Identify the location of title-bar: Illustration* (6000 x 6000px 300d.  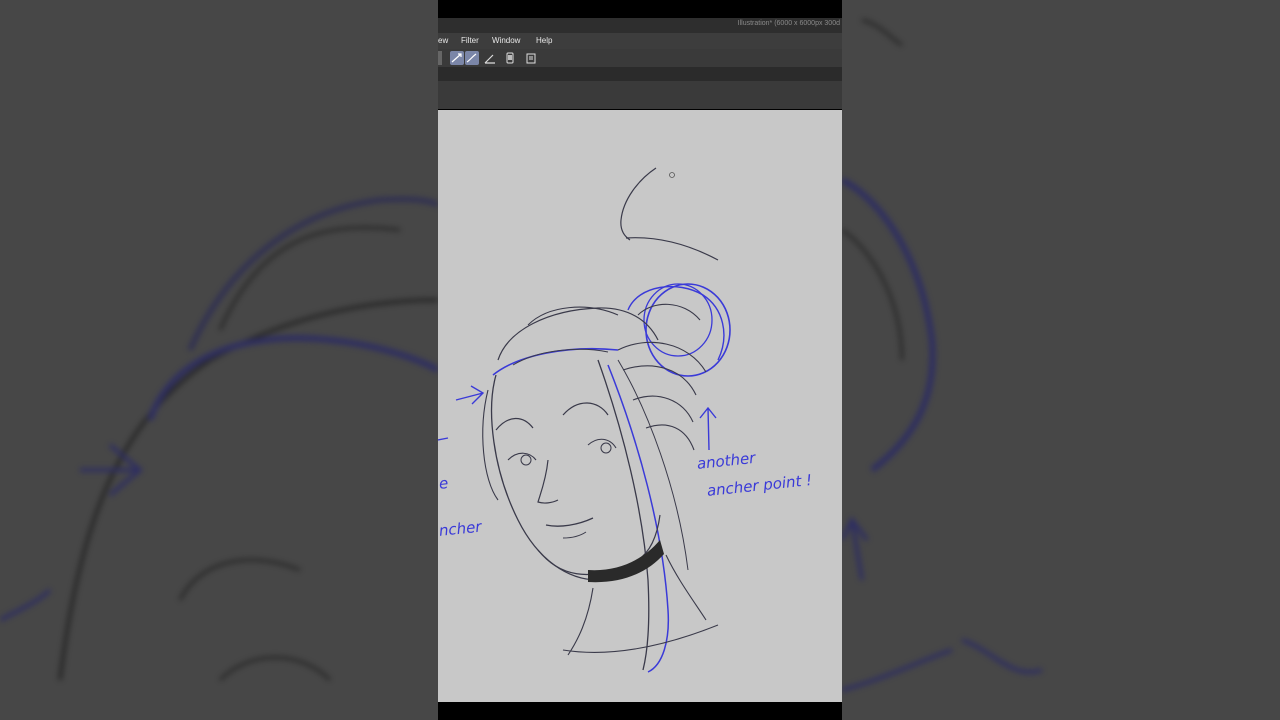
(640, 25).